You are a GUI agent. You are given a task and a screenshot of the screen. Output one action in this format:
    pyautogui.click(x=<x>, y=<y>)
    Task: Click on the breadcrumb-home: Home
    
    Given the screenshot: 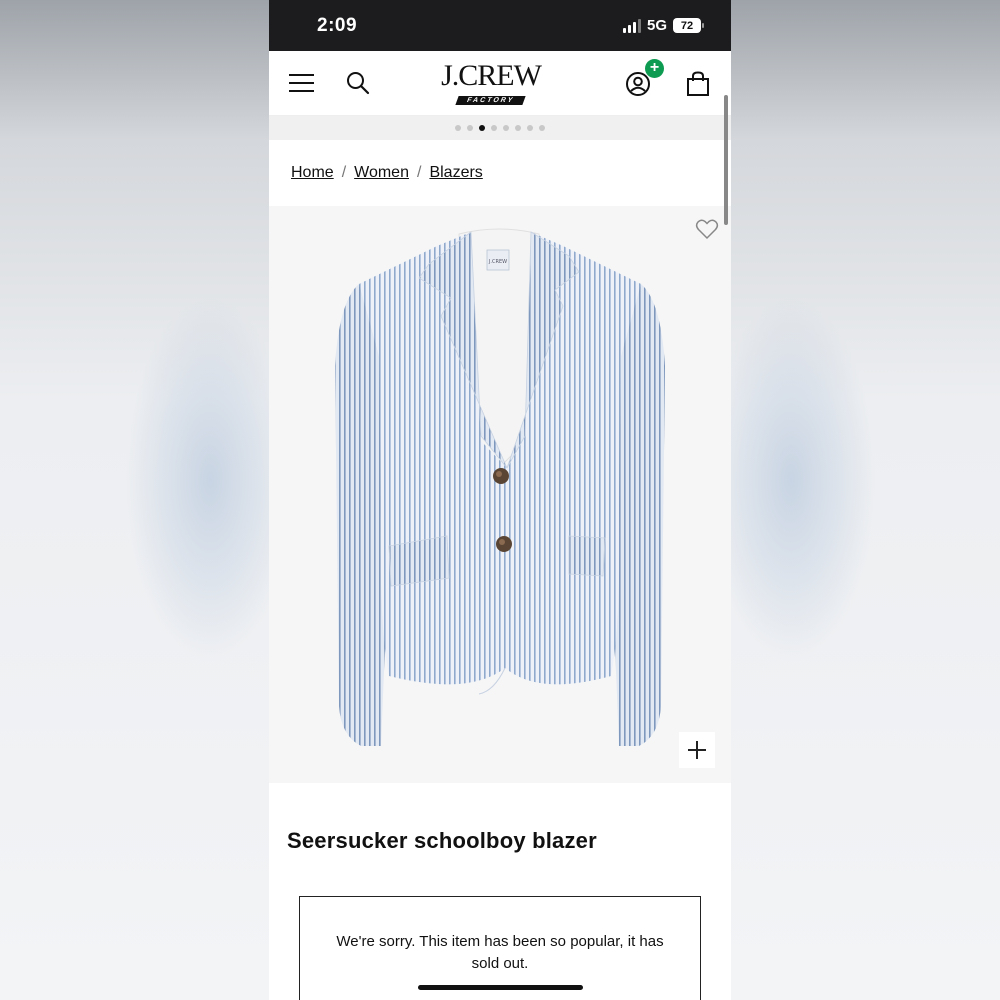 What is the action you would take?
    pyautogui.click(x=312, y=185)
    